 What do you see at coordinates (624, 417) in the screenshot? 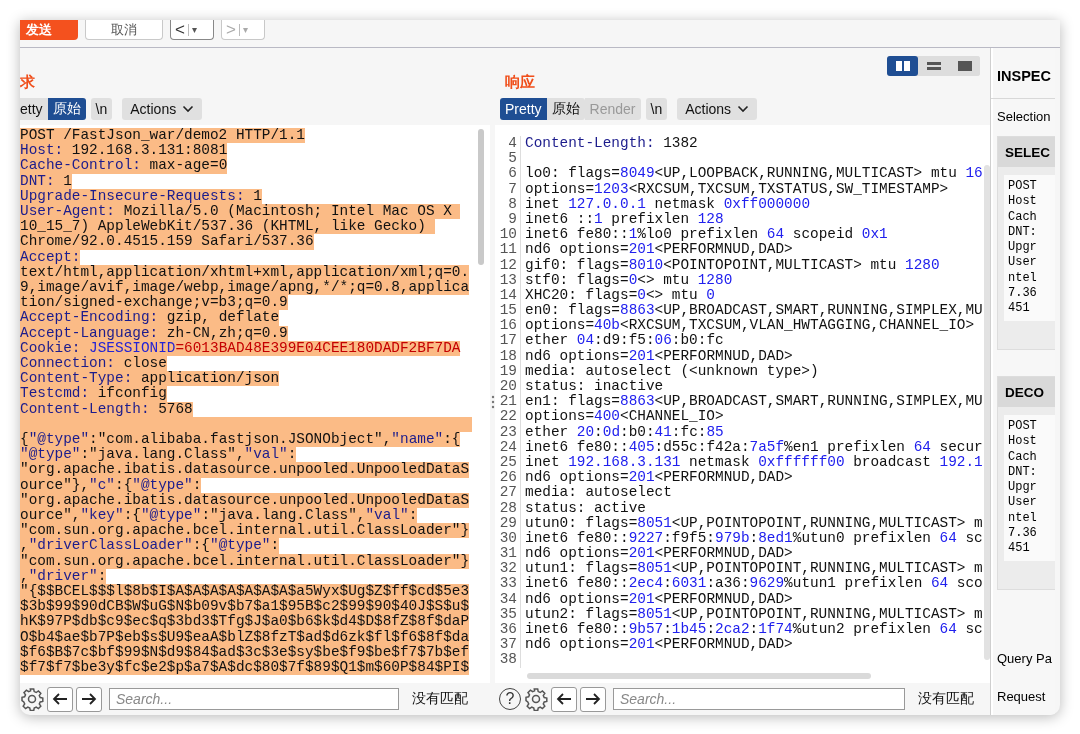
I see `code-line: options=400<CHANNEL_IO>` at bounding box center [624, 417].